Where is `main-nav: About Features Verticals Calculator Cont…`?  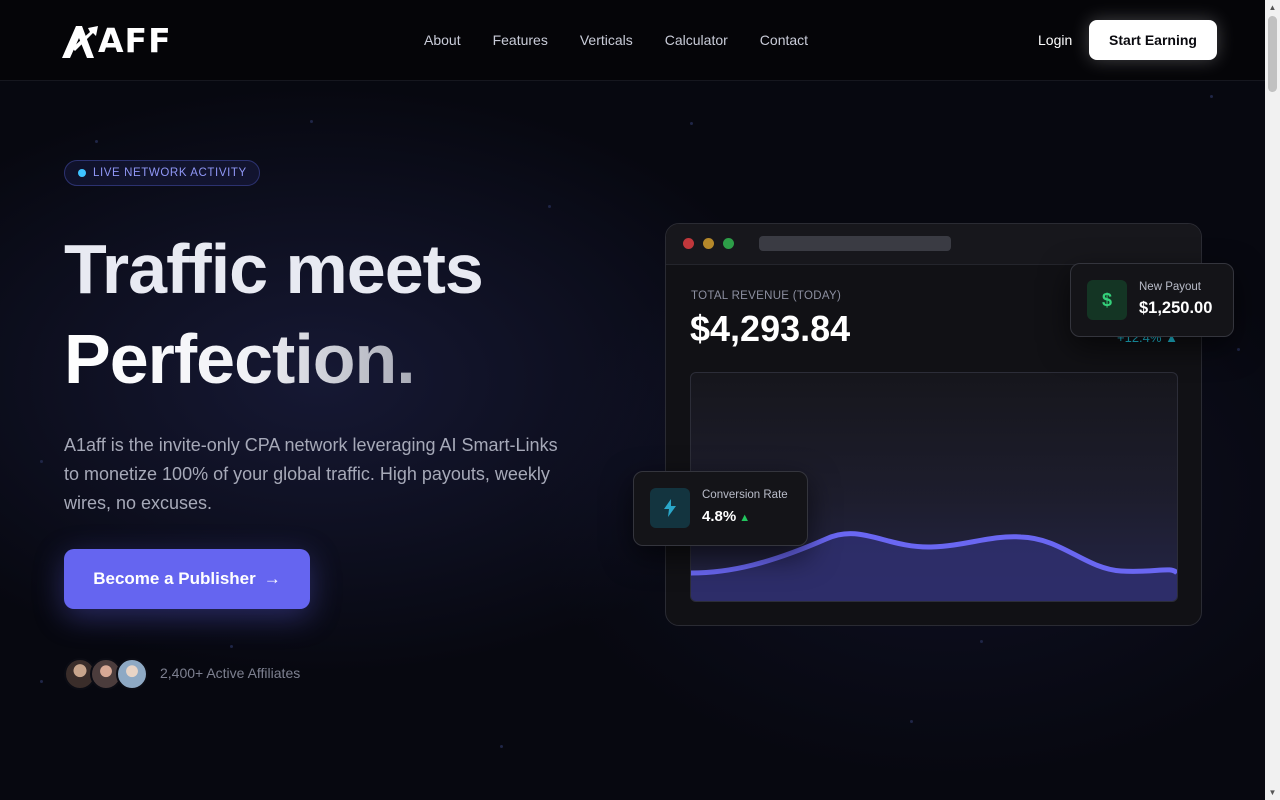
main-nav: About Features Verticals Calculator Cont… is located at coordinates (632, 40).